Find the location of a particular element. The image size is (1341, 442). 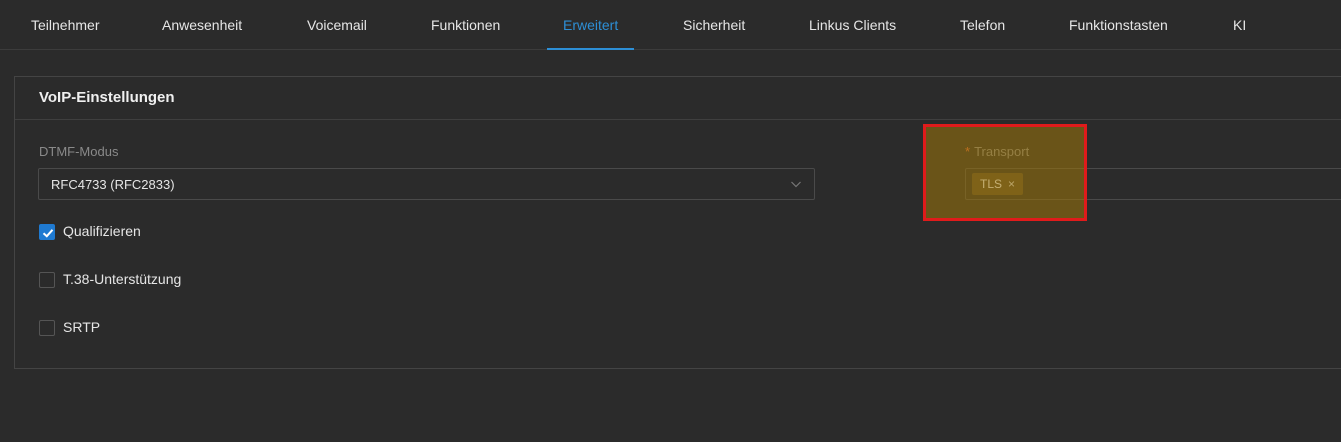

tab-anwesenheit: Anwesenheit is located at coordinates (202, 25).